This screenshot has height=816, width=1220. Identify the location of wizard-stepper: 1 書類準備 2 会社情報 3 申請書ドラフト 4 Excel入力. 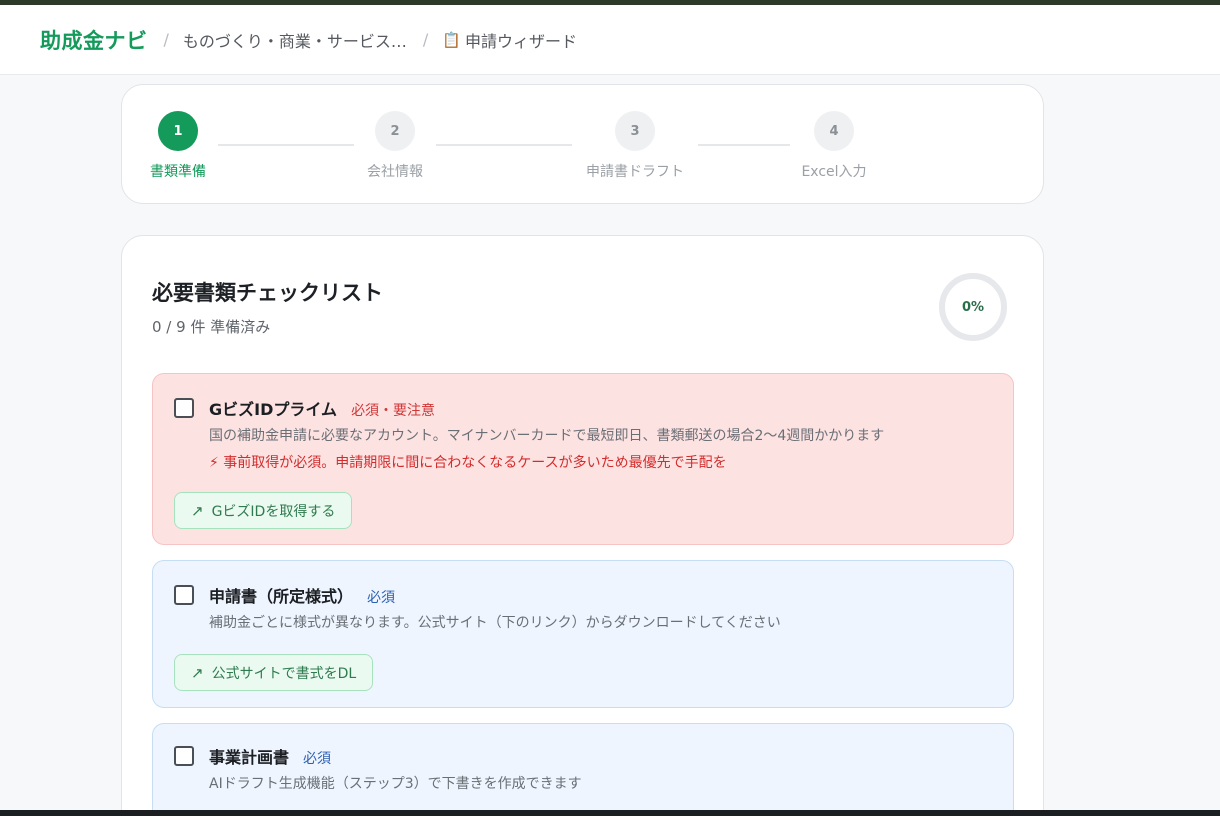
(582, 144).